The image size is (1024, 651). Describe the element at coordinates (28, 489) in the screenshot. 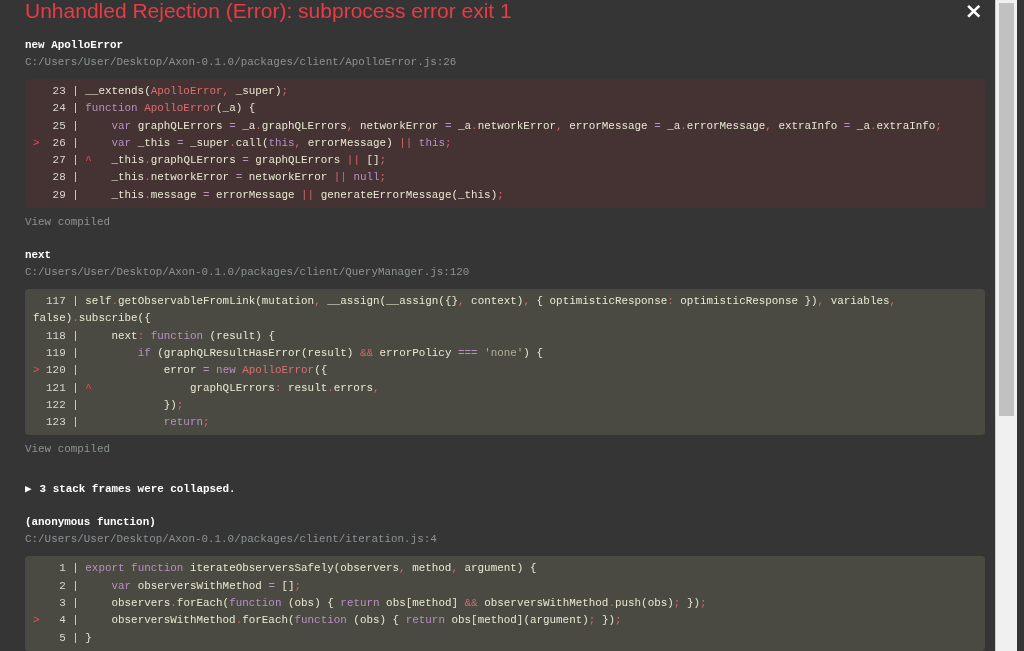

I see `expand-toggle: ▶` at that location.